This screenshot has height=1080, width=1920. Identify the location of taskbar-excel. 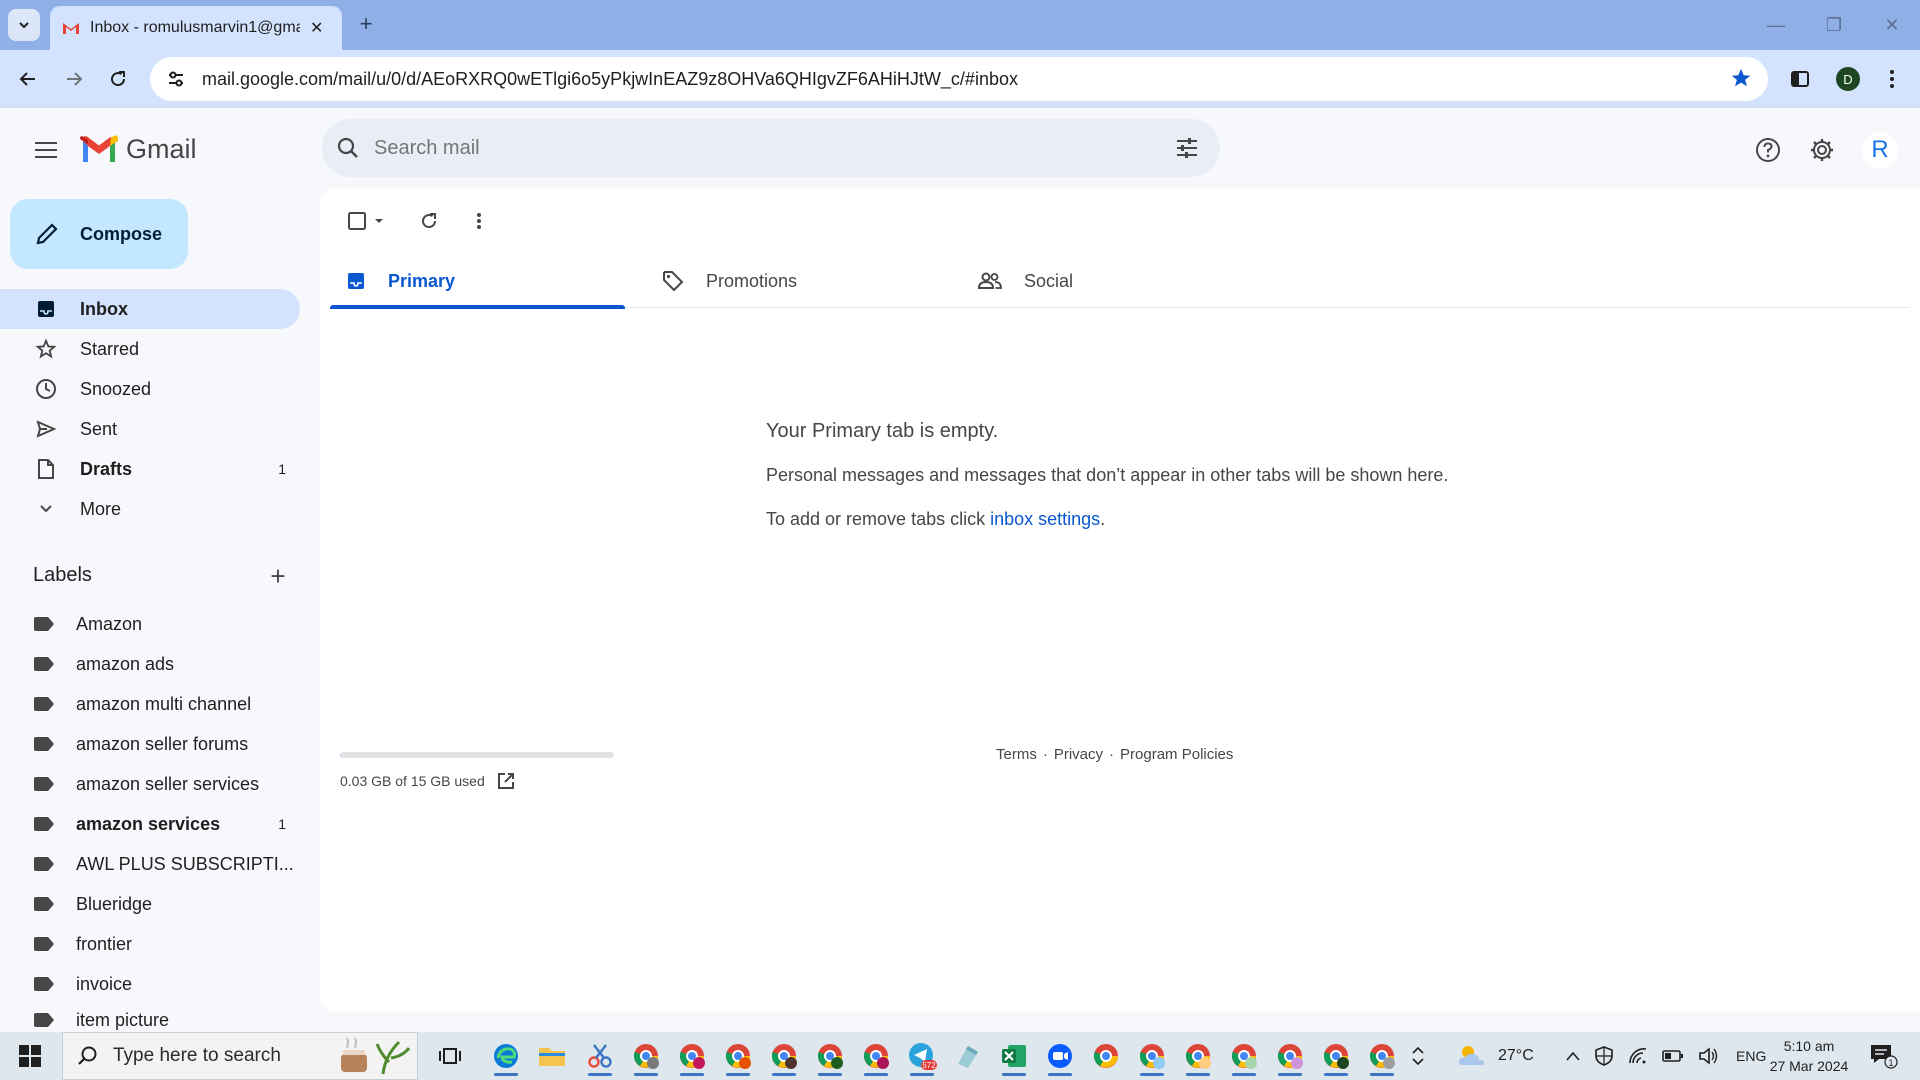
(1014, 1057).